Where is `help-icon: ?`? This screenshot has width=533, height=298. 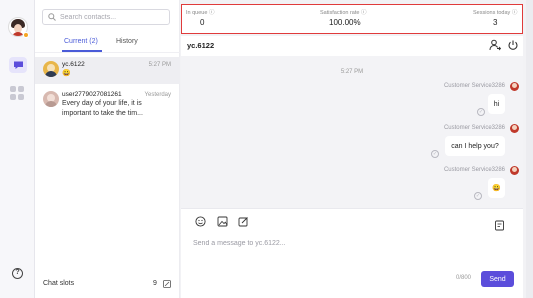 help-icon: ? is located at coordinates (17, 273).